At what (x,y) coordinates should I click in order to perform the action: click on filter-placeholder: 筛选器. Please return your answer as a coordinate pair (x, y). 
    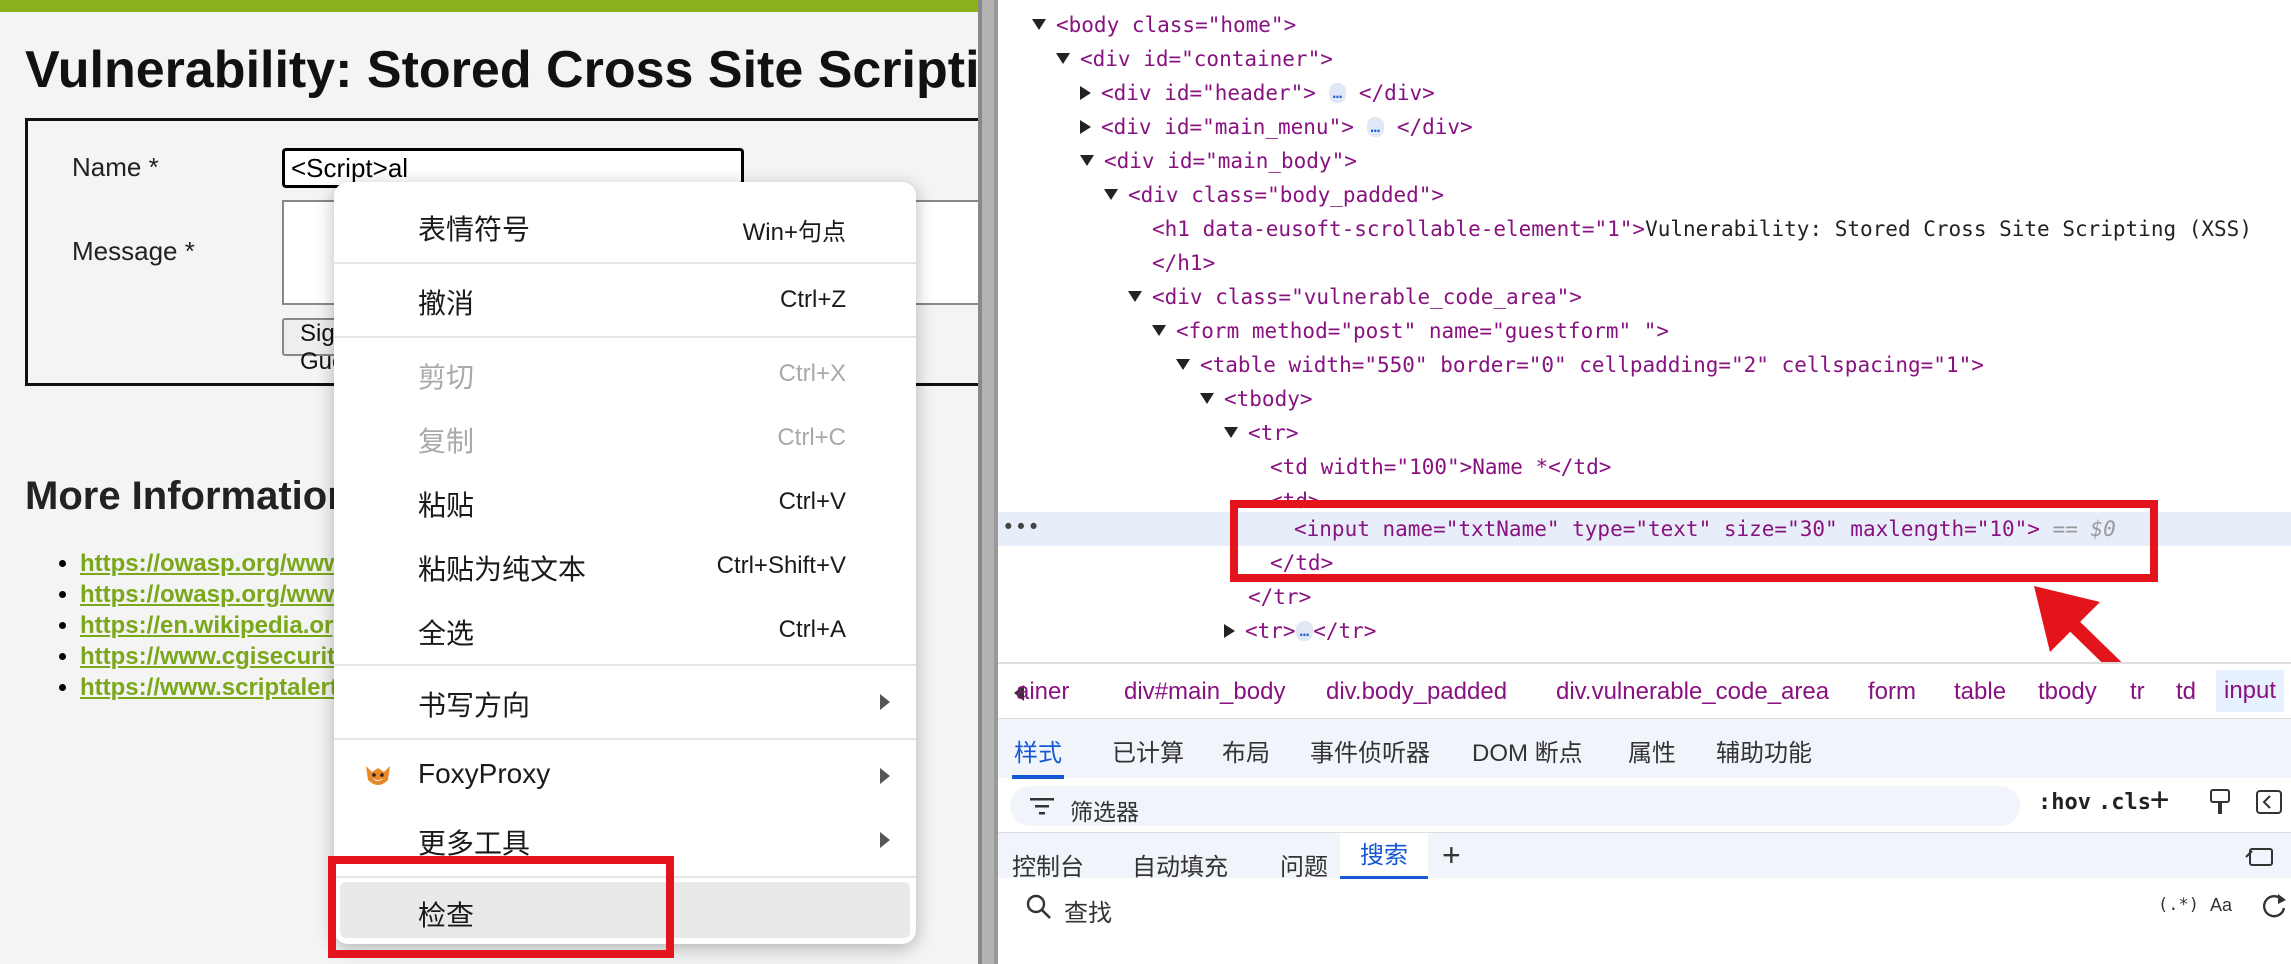
    Looking at the image, I should click on (1104, 812).